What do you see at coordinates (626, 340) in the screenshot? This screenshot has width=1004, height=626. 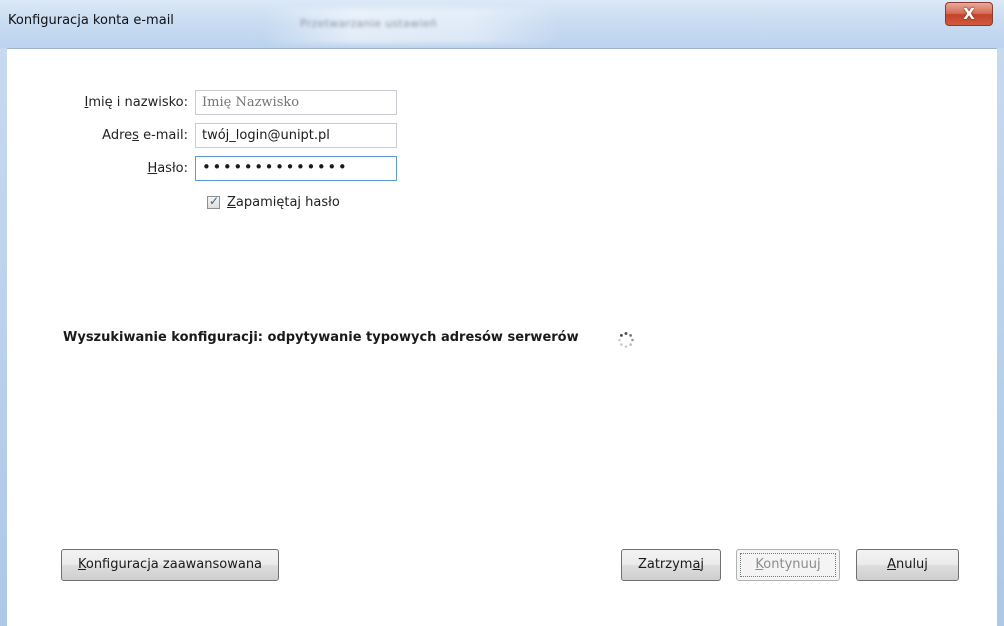 I see `loading-spinner-icon` at bounding box center [626, 340].